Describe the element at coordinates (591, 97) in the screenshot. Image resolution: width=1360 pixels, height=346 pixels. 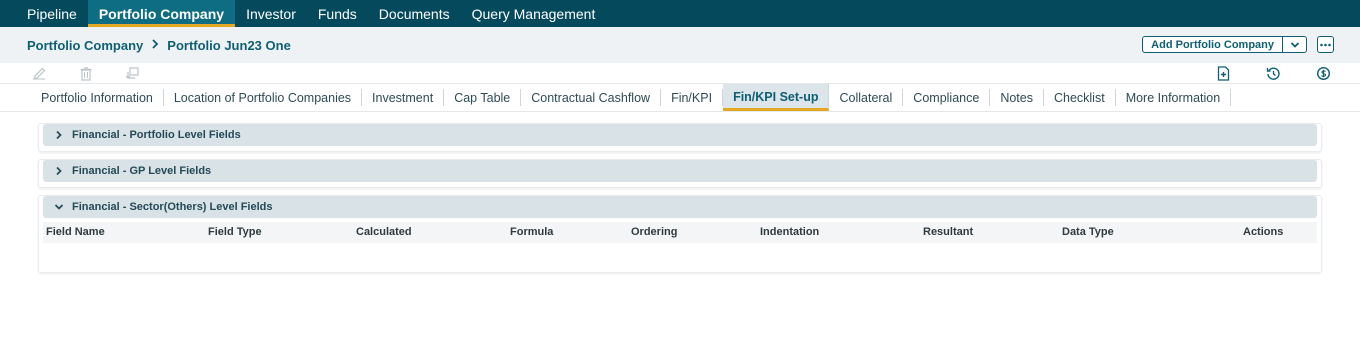
I see `tab-contractual-cashflow: Contractual Cashflow` at that location.